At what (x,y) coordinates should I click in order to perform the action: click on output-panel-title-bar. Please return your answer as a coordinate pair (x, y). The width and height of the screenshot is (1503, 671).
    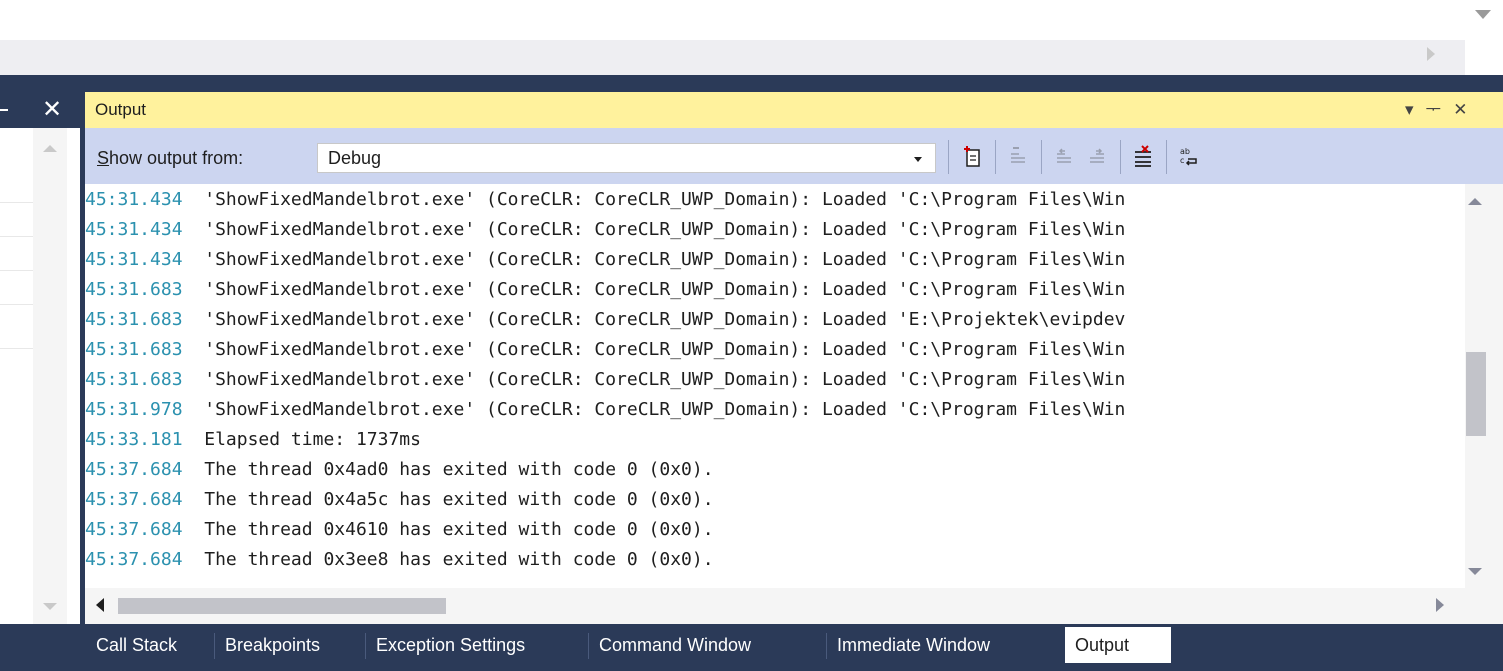
    Looking at the image, I should click on (794, 110).